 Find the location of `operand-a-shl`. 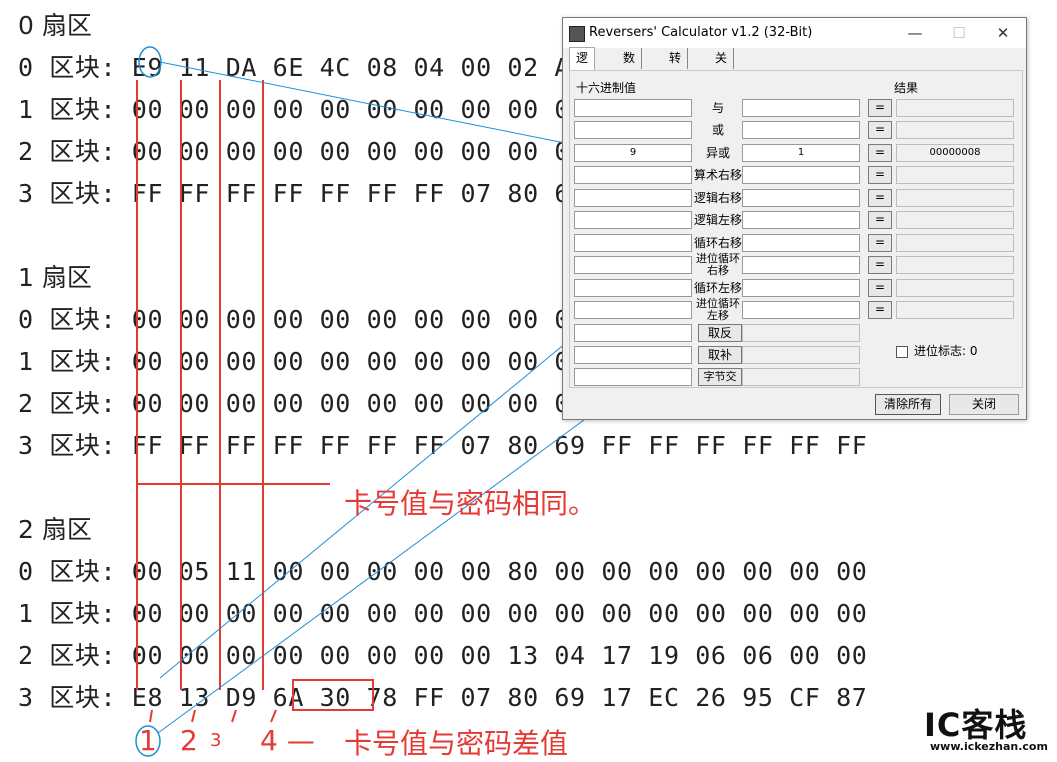

operand-a-shl is located at coordinates (633, 220).